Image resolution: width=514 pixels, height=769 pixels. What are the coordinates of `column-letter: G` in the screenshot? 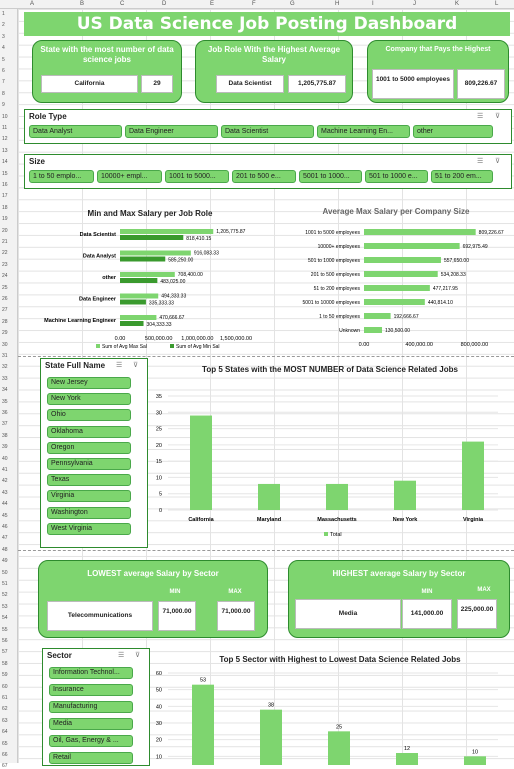 It's located at (292, 4).